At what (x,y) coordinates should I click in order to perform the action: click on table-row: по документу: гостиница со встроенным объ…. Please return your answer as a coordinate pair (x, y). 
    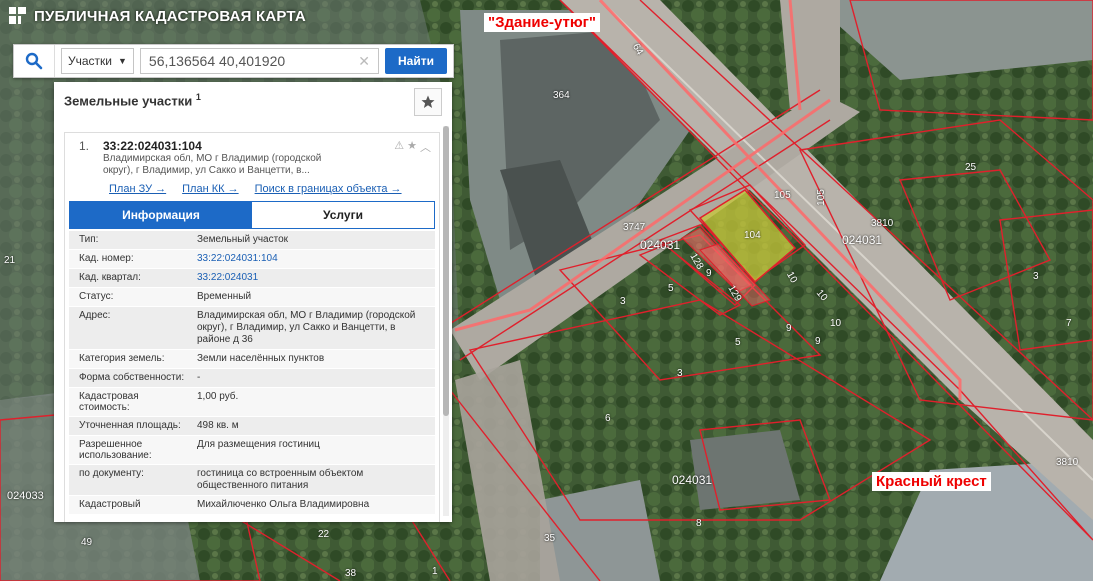
    Looking at the image, I should click on (252, 480).